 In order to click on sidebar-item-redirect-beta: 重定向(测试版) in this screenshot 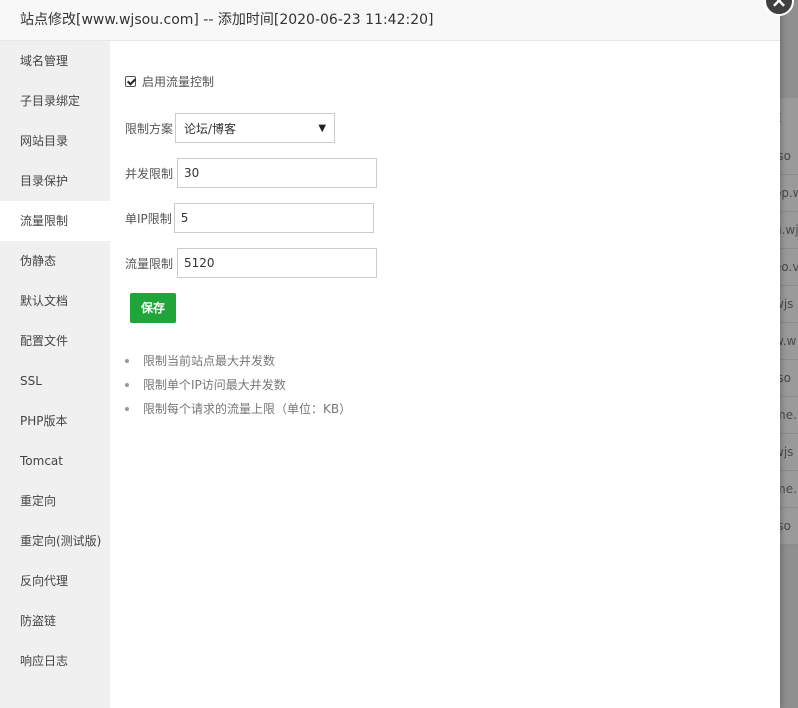, I will do `click(55, 541)`.